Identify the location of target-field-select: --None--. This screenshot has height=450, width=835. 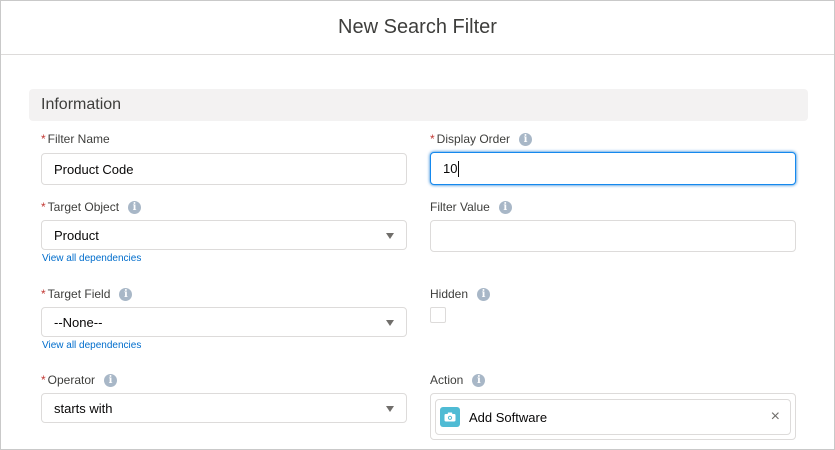
(224, 322).